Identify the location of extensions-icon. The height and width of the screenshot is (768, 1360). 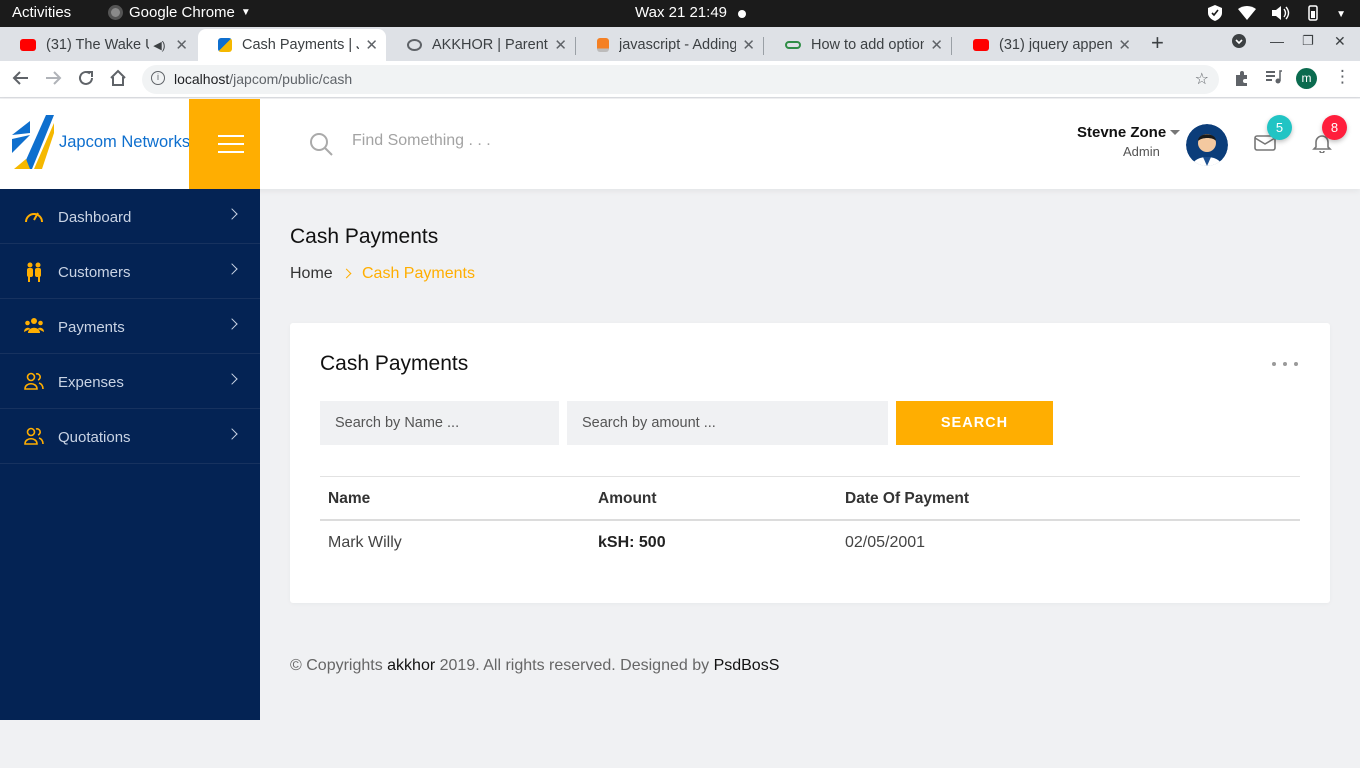
(1241, 81).